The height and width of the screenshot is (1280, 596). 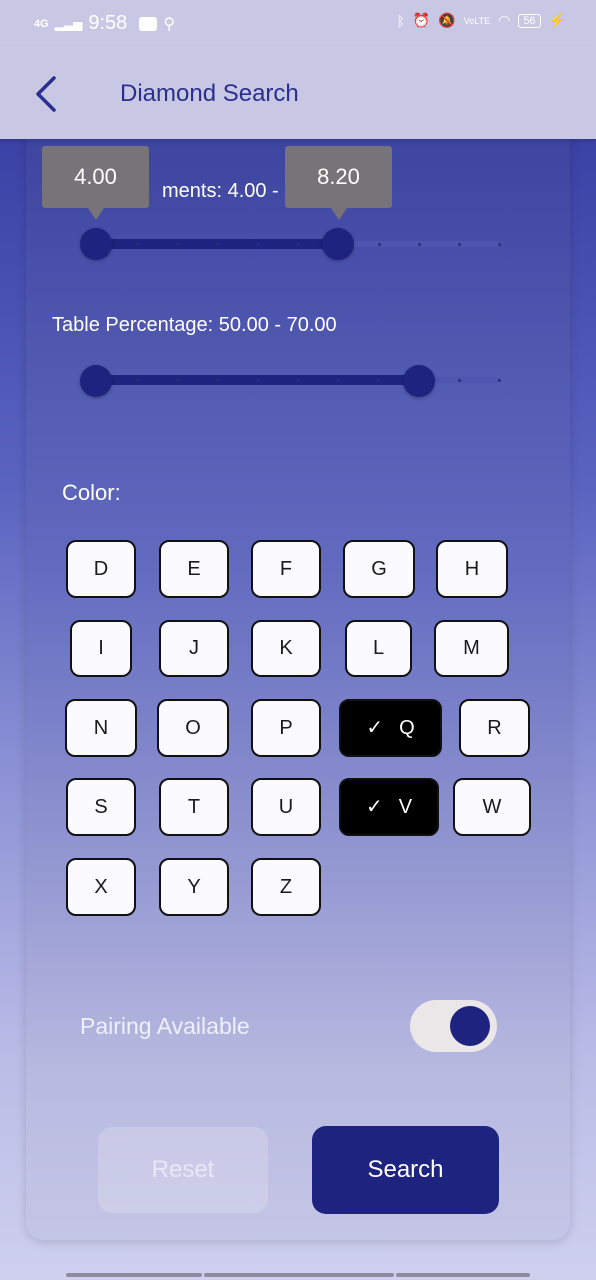 I want to click on color-label: Color:, so click(x=91, y=492).